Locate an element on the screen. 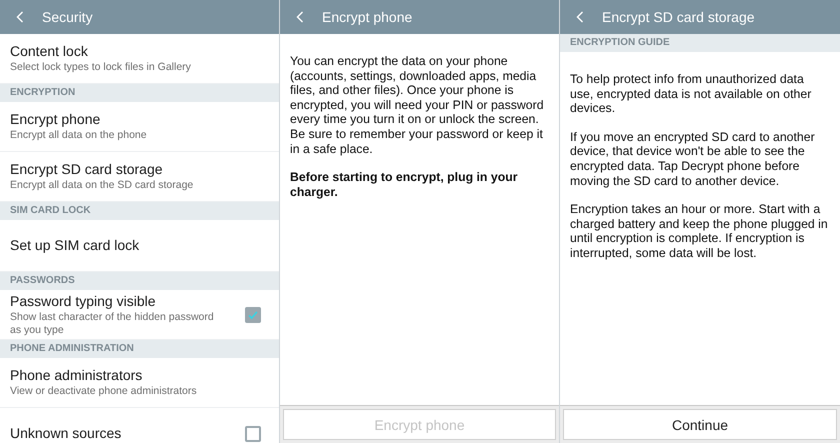 The image size is (840, 443). item-title: Encrypt phone is located at coordinates (56, 119).